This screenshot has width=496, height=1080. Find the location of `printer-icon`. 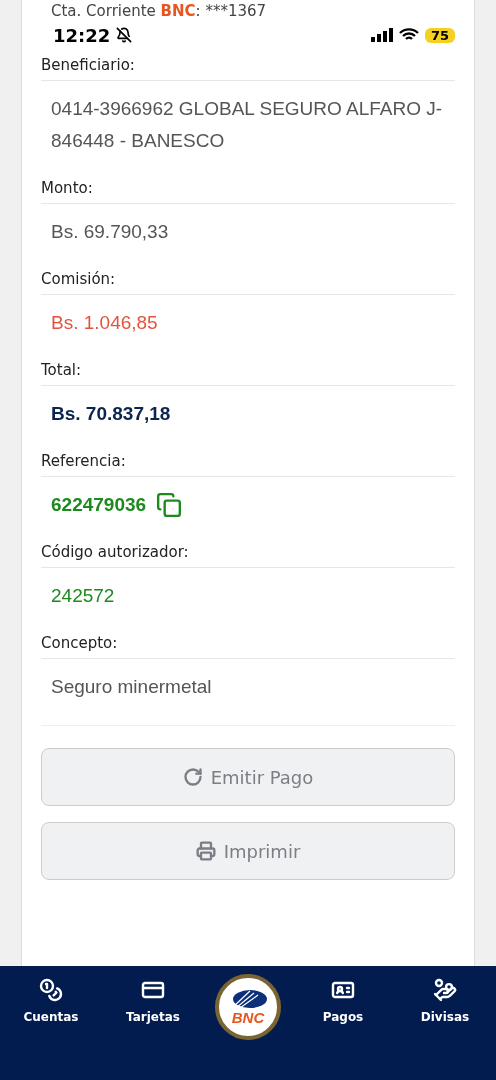

printer-icon is located at coordinates (205, 851).